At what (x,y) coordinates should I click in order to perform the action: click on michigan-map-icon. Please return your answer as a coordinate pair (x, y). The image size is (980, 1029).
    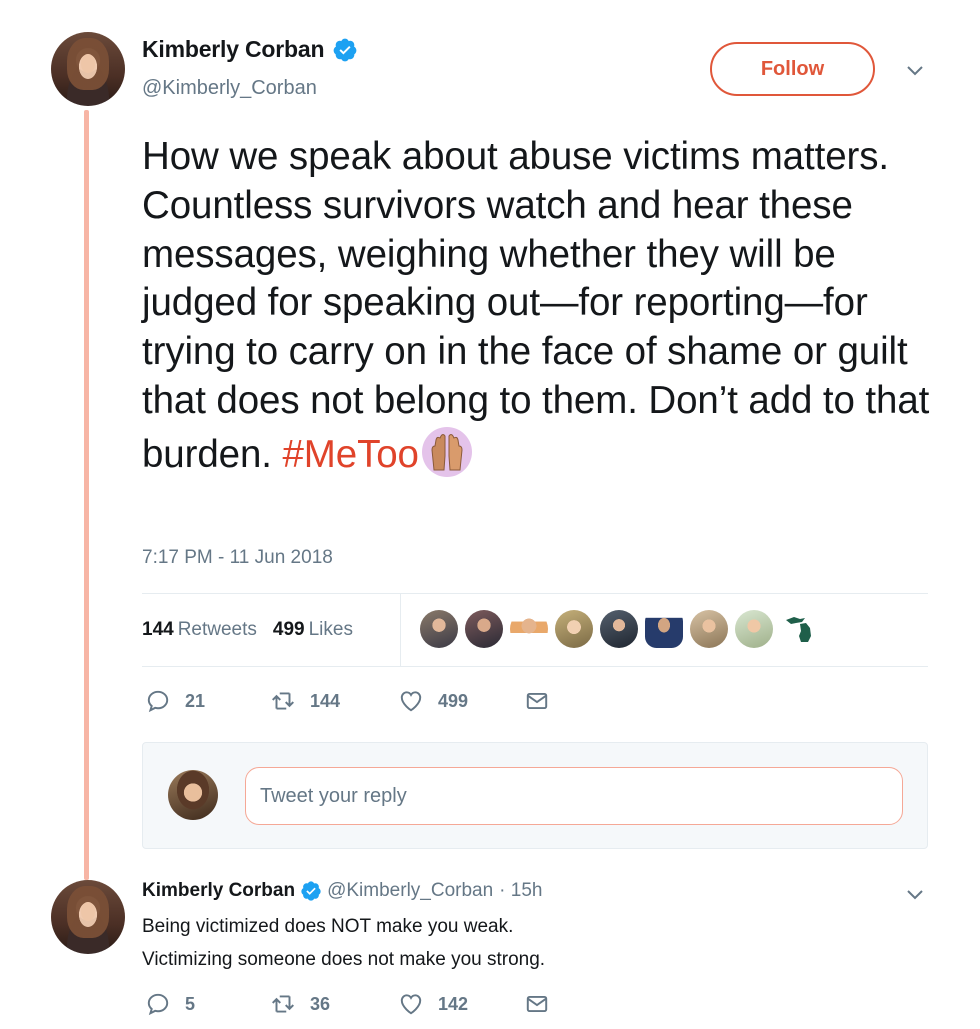
    Looking at the image, I should click on (799, 629).